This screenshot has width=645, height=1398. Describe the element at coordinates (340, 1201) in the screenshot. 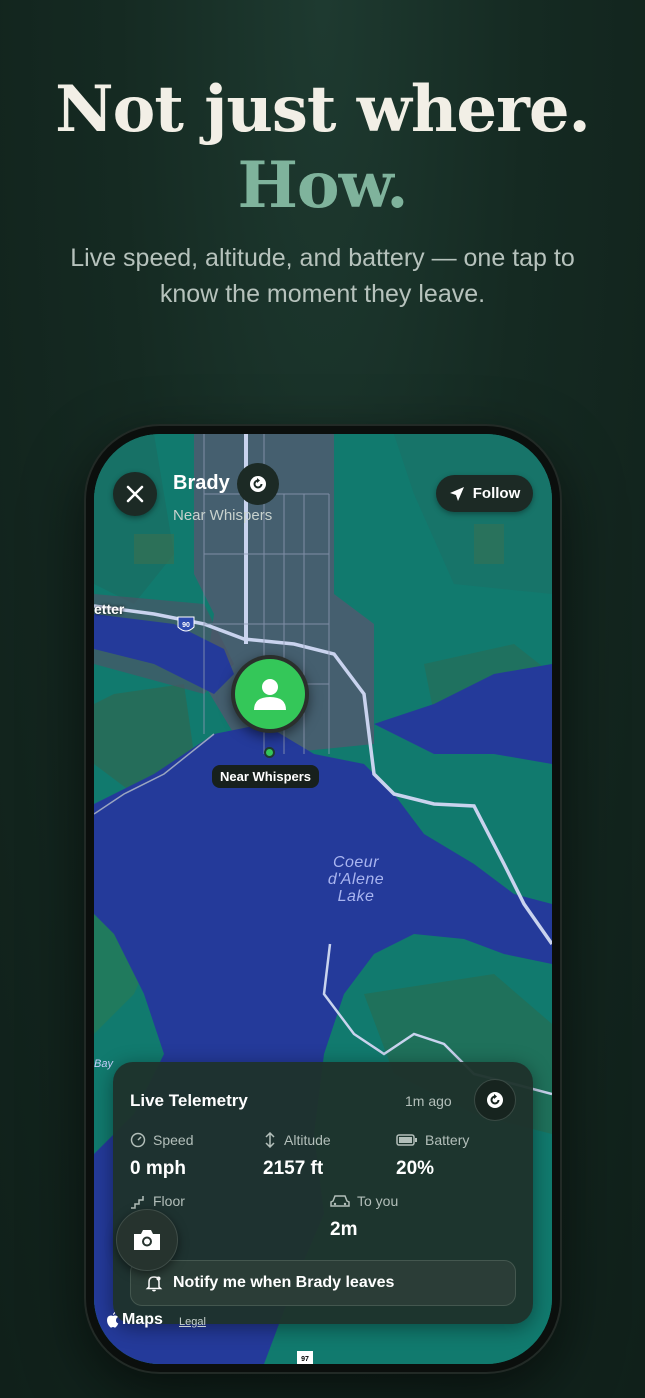

I see `car-icon` at that location.